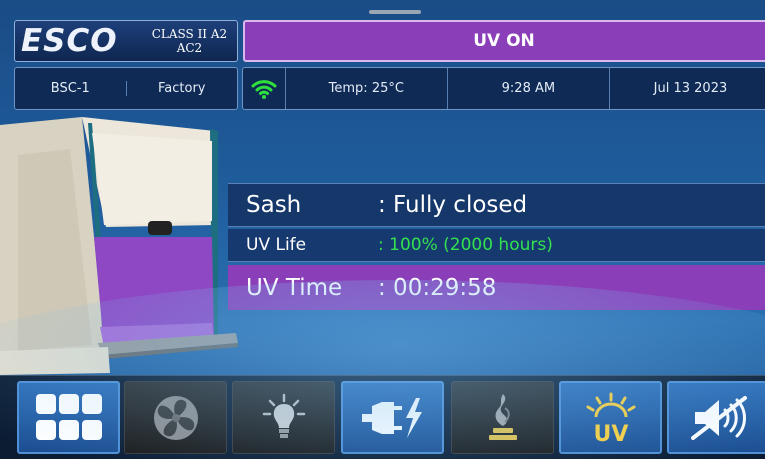 This screenshot has height=459, width=765. Describe the element at coordinates (69, 41) in the screenshot. I see `brand-logo: ESCO` at that location.